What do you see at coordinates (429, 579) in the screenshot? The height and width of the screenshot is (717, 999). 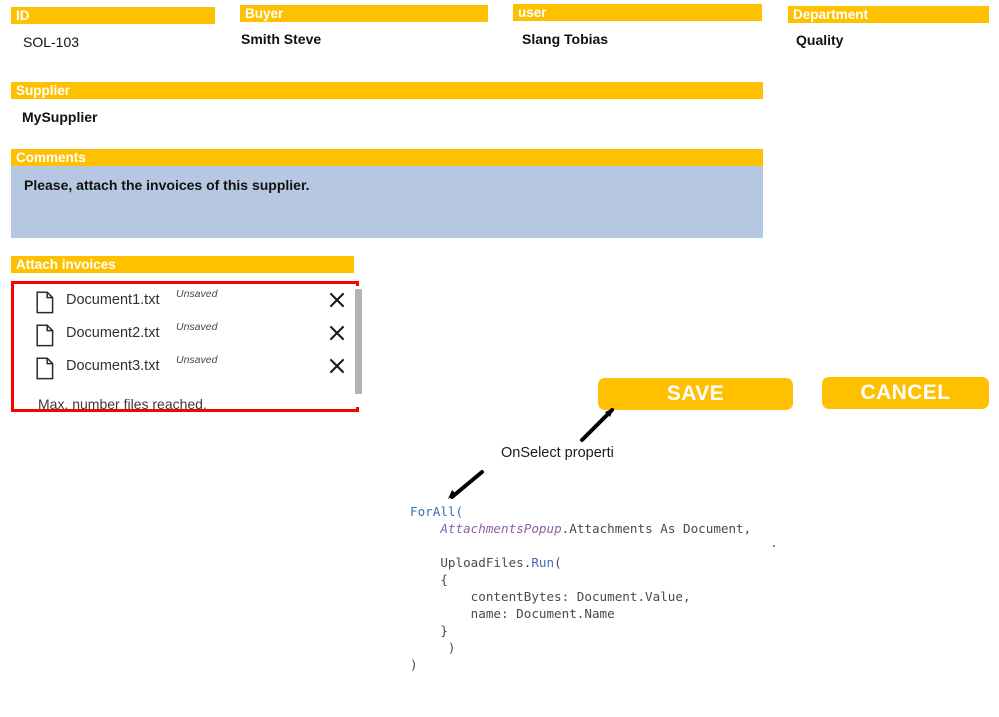 I see `code-token: {` at bounding box center [429, 579].